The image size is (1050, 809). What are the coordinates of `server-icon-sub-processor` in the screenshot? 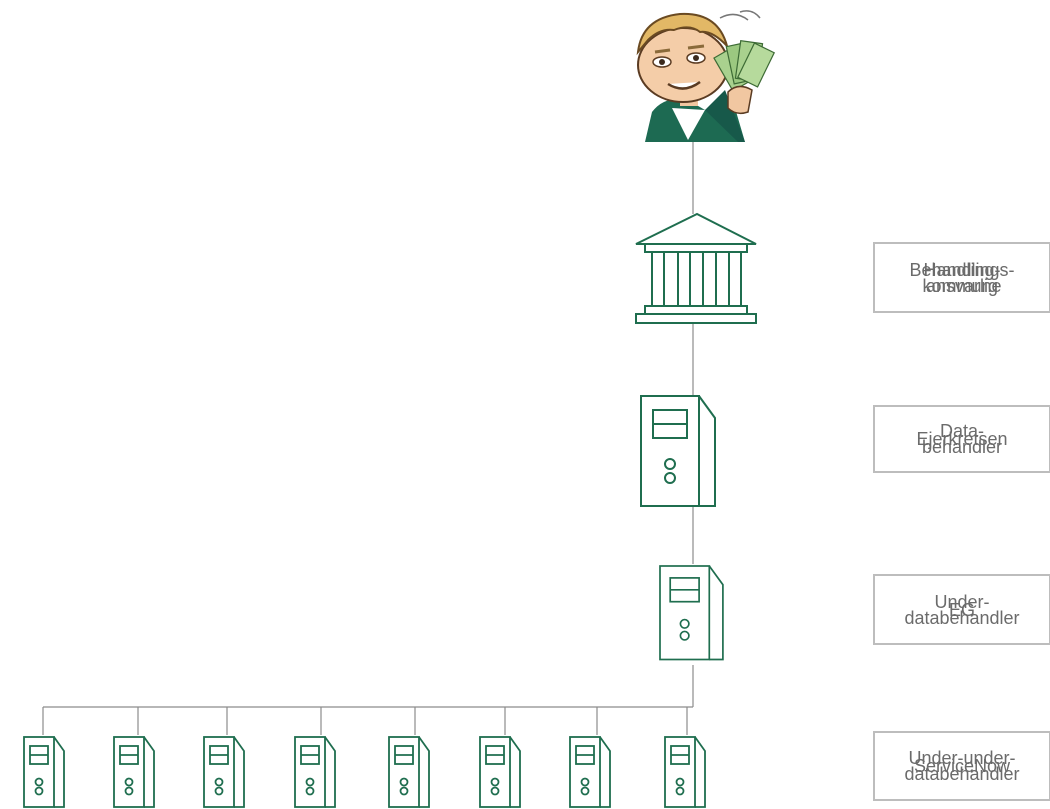 It's located at (691, 613).